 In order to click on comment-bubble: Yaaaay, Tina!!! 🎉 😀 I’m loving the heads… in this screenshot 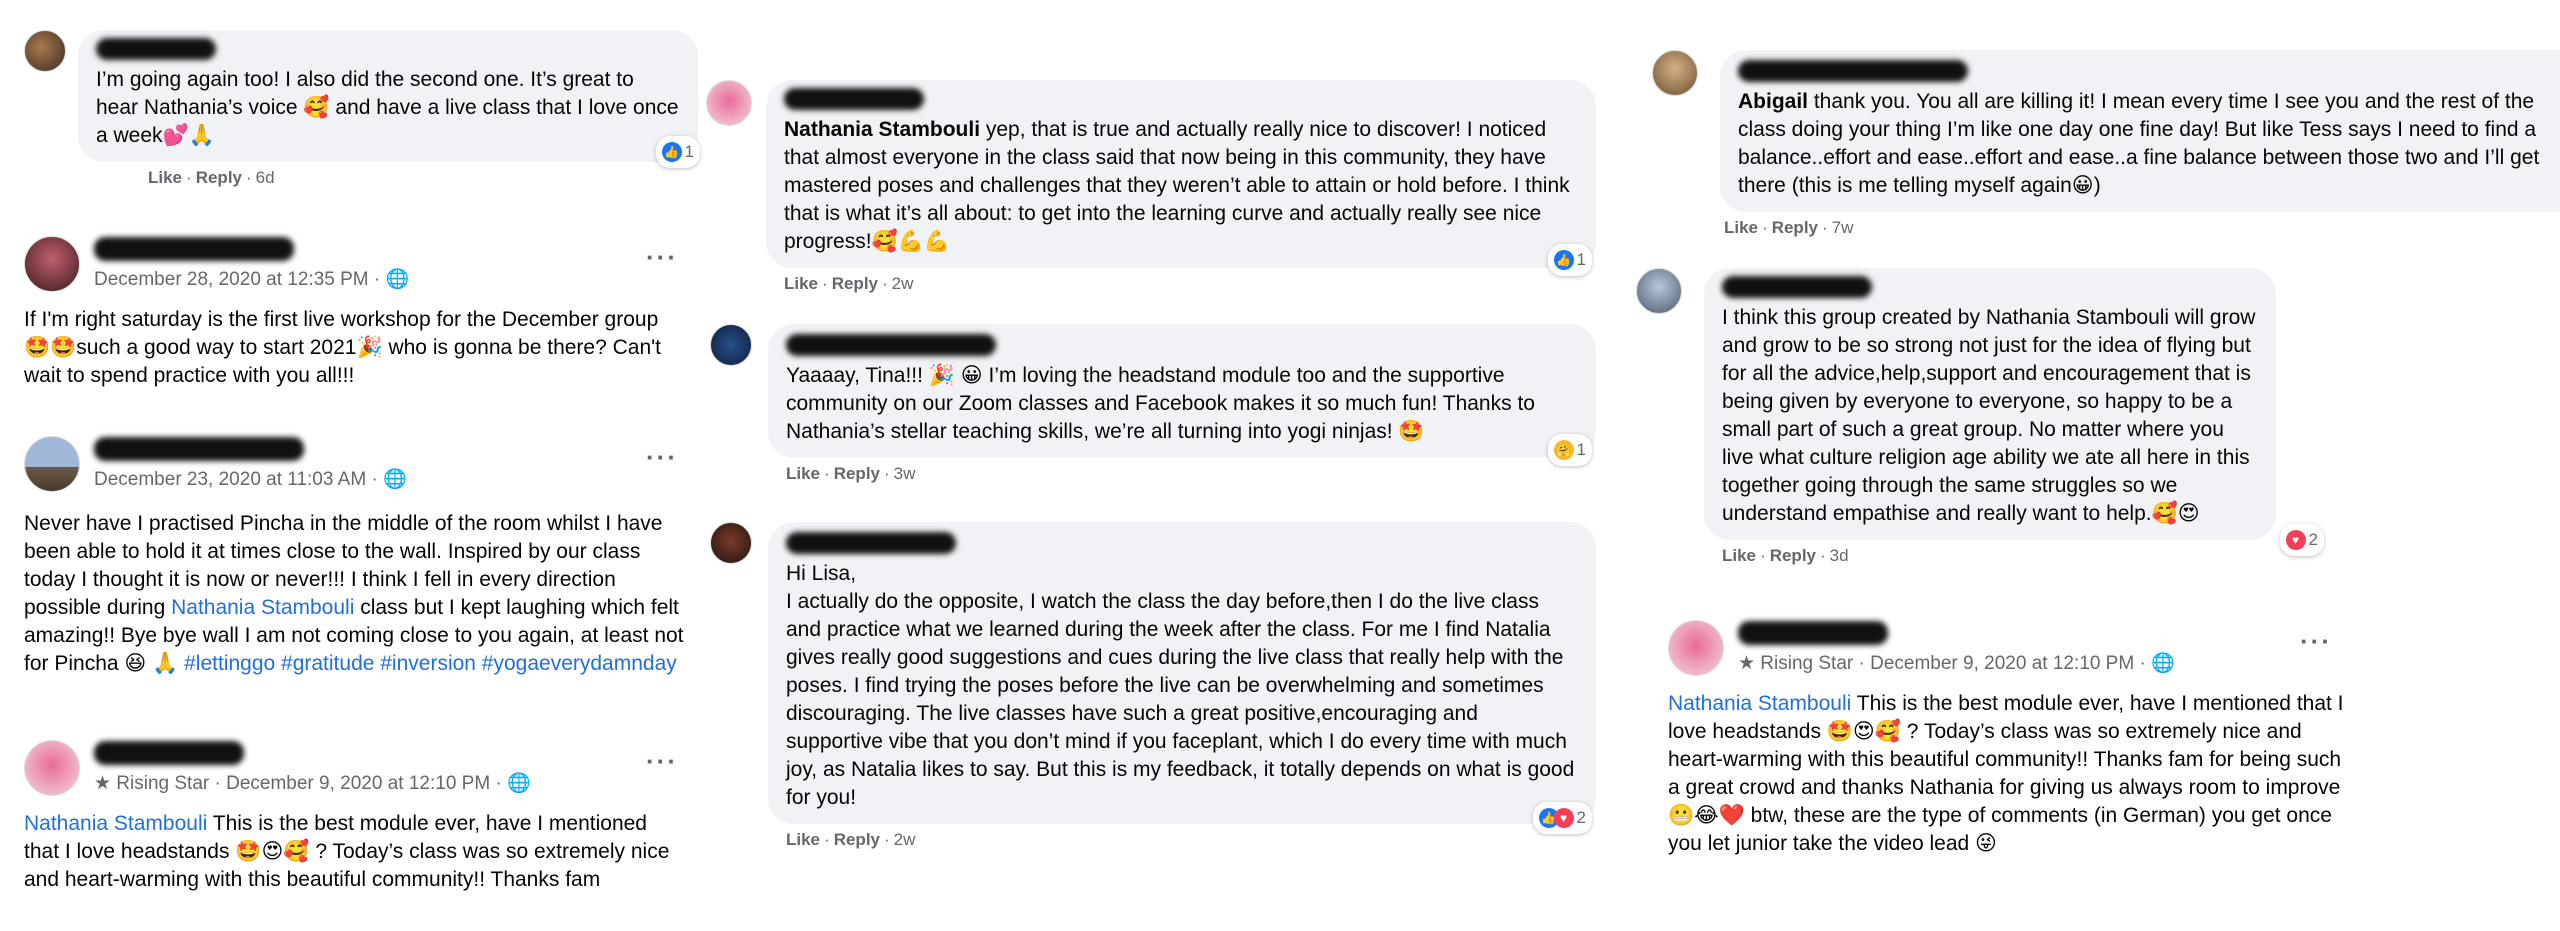, I will do `click(1182, 395)`.